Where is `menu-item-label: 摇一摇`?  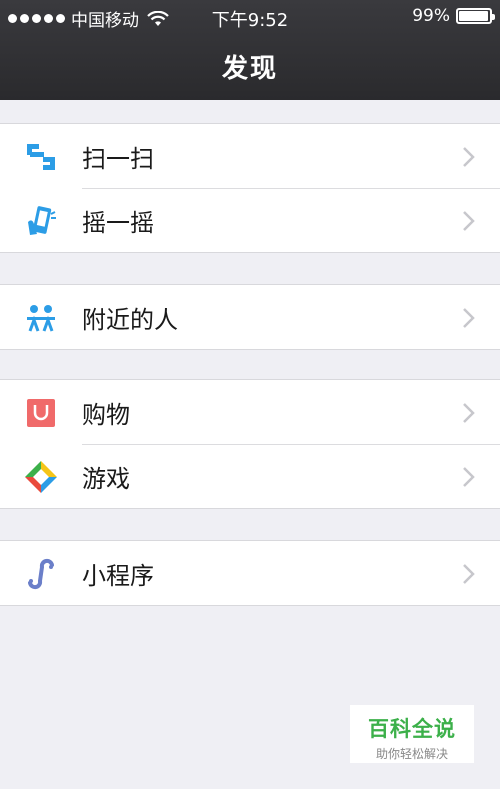
menu-item-label: 摇一摇 is located at coordinates (118, 222).